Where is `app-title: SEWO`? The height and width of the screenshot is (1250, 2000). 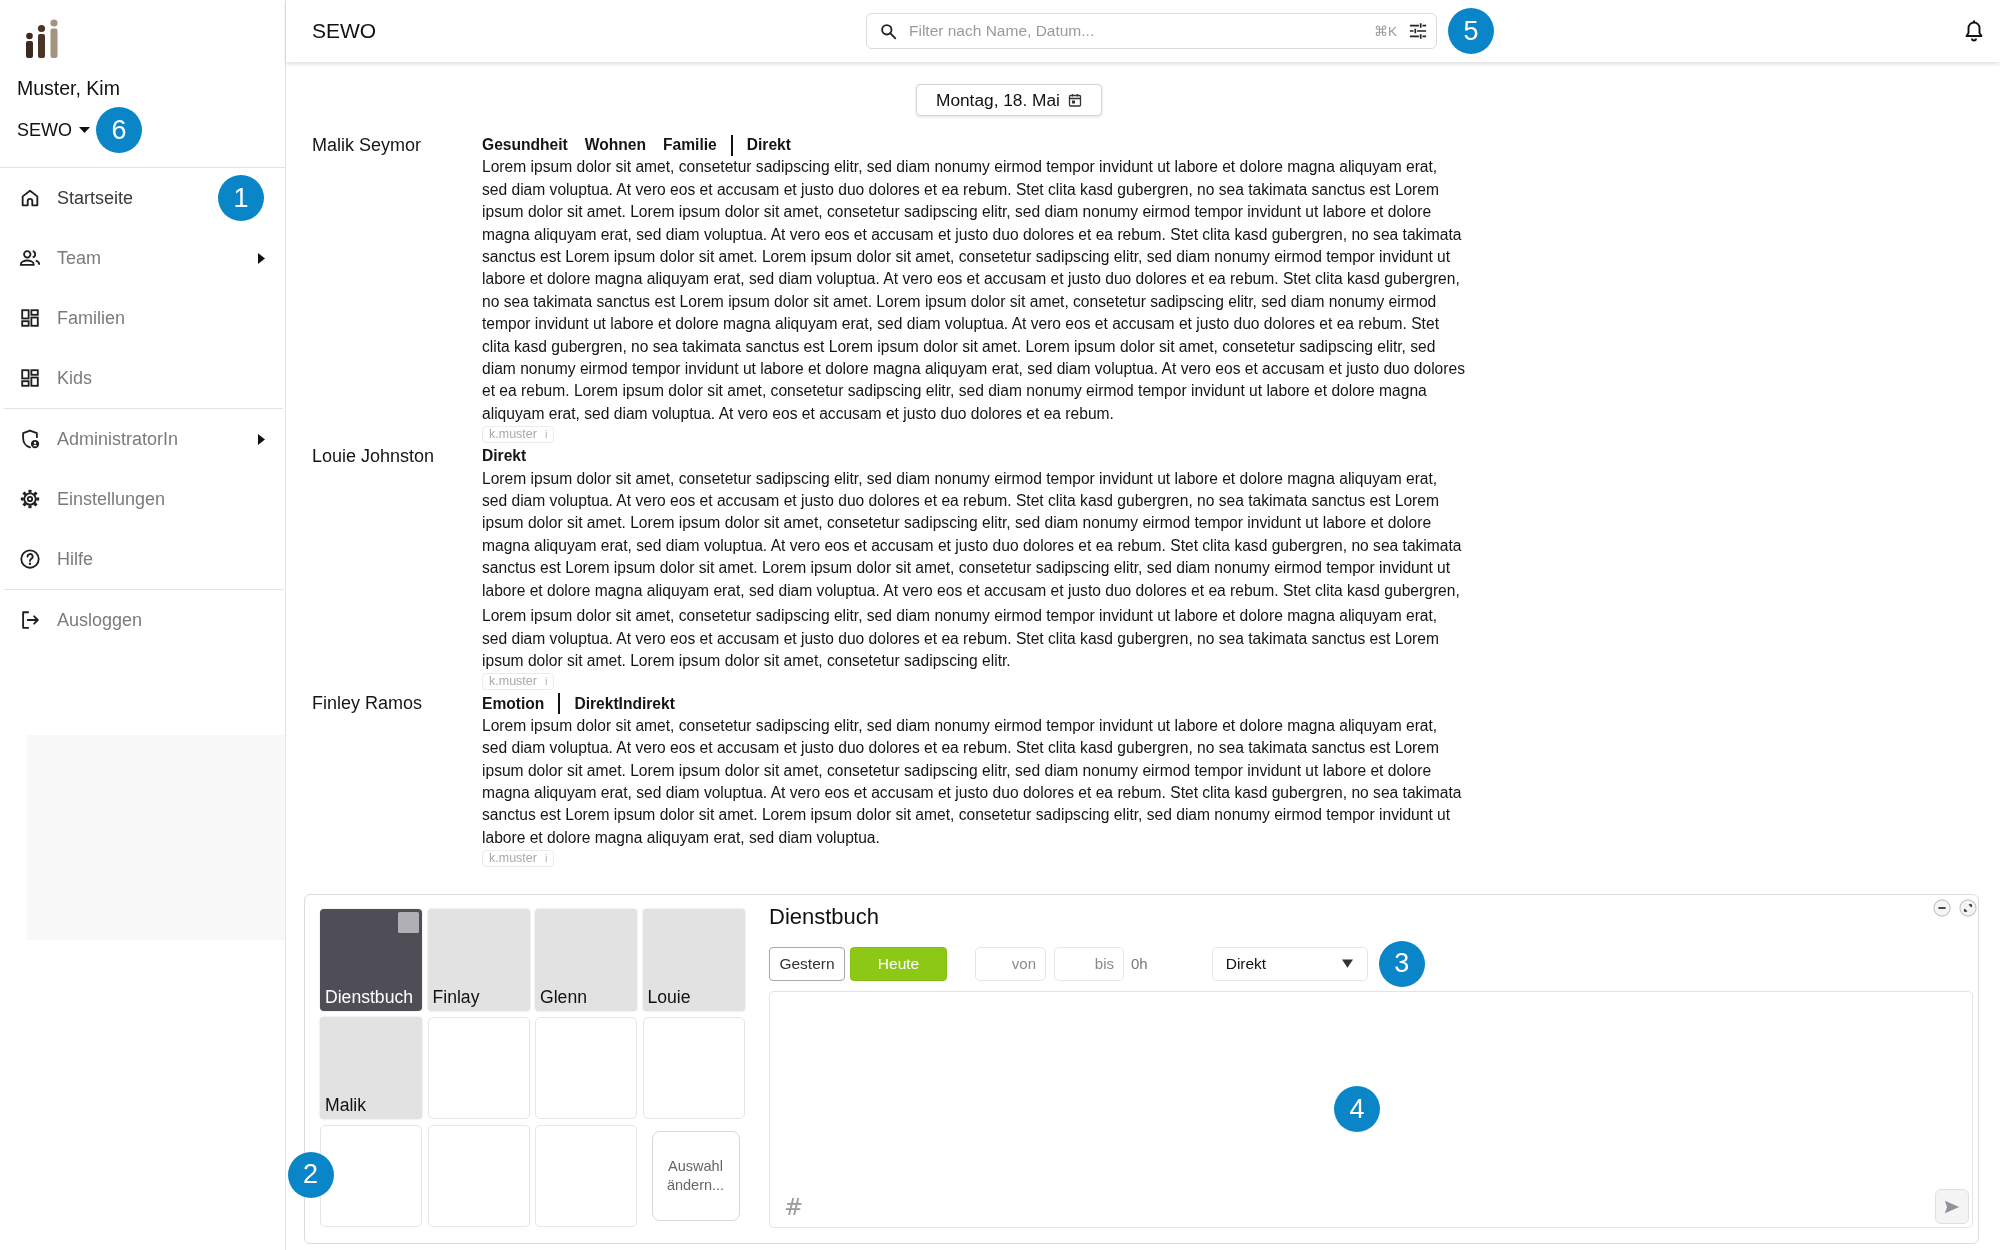
app-title: SEWO is located at coordinates (345, 31).